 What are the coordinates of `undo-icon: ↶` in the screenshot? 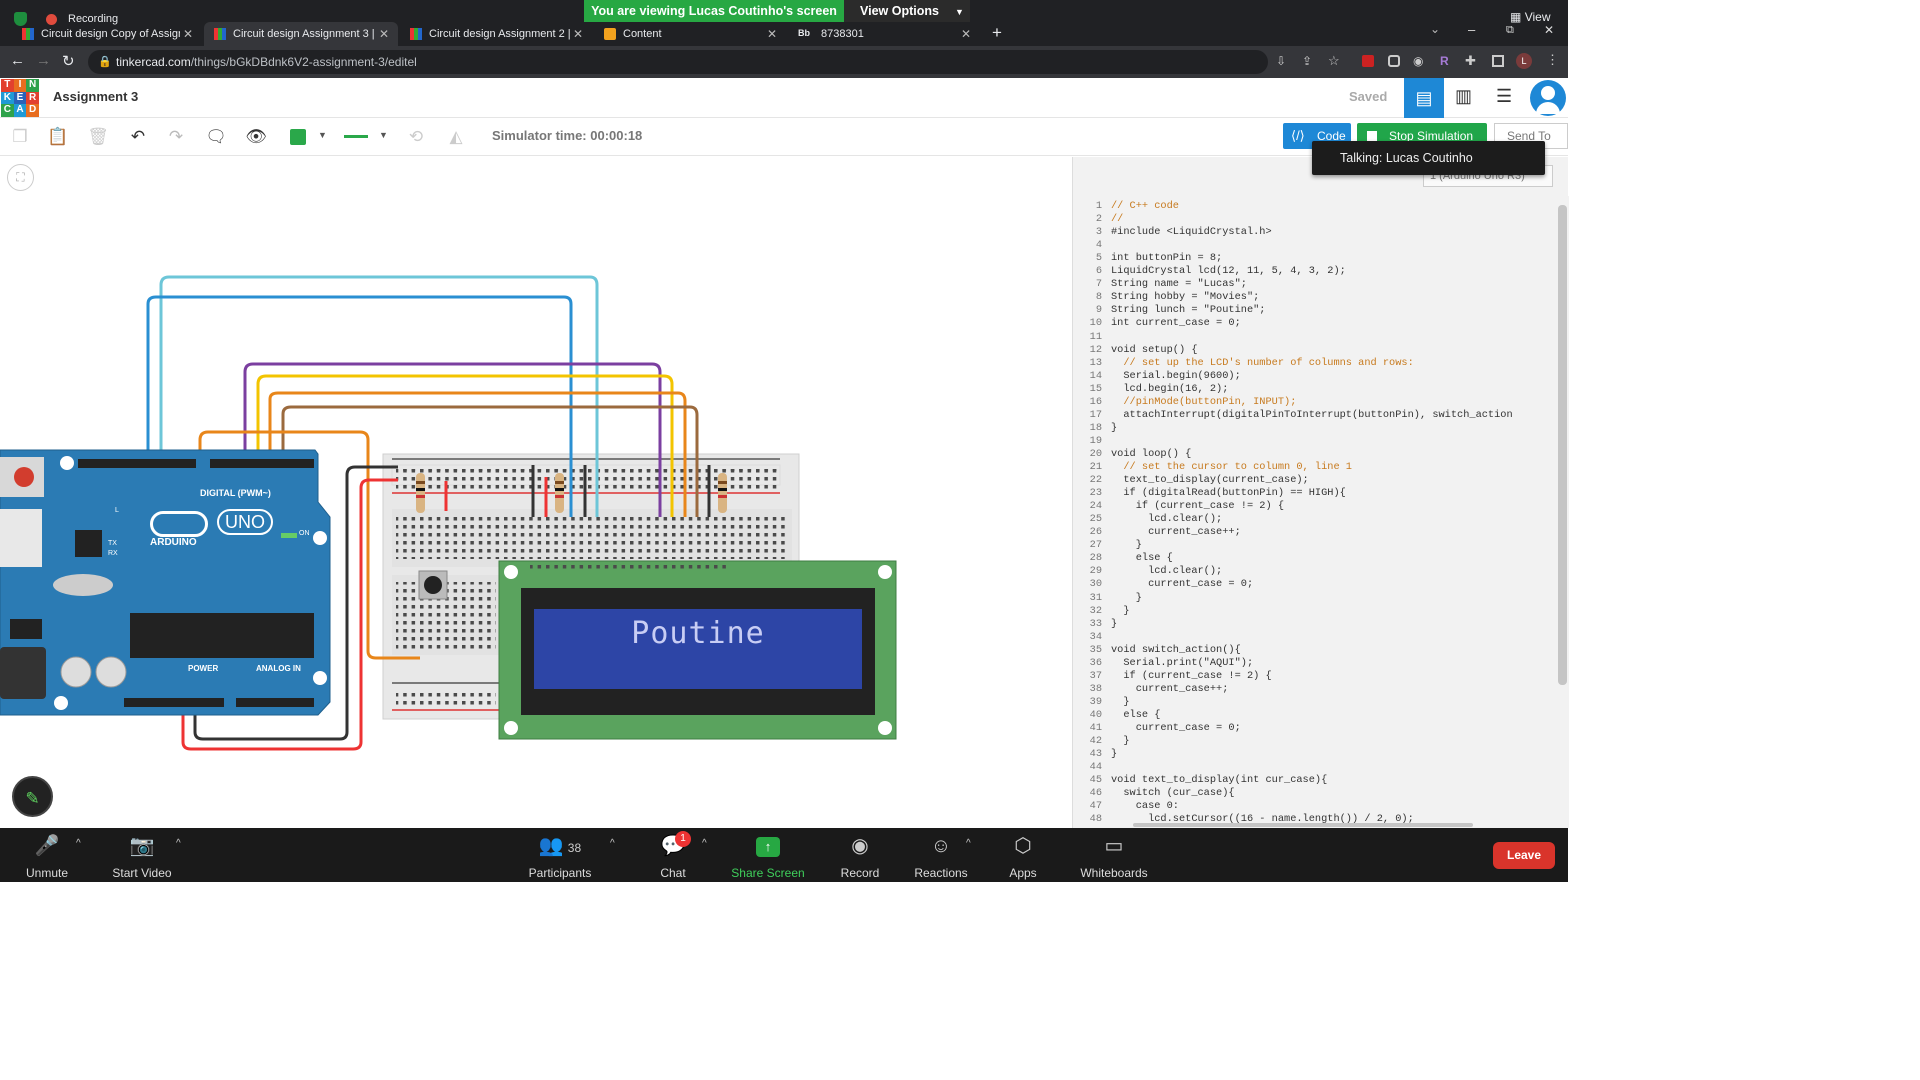 It's located at (138, 137).